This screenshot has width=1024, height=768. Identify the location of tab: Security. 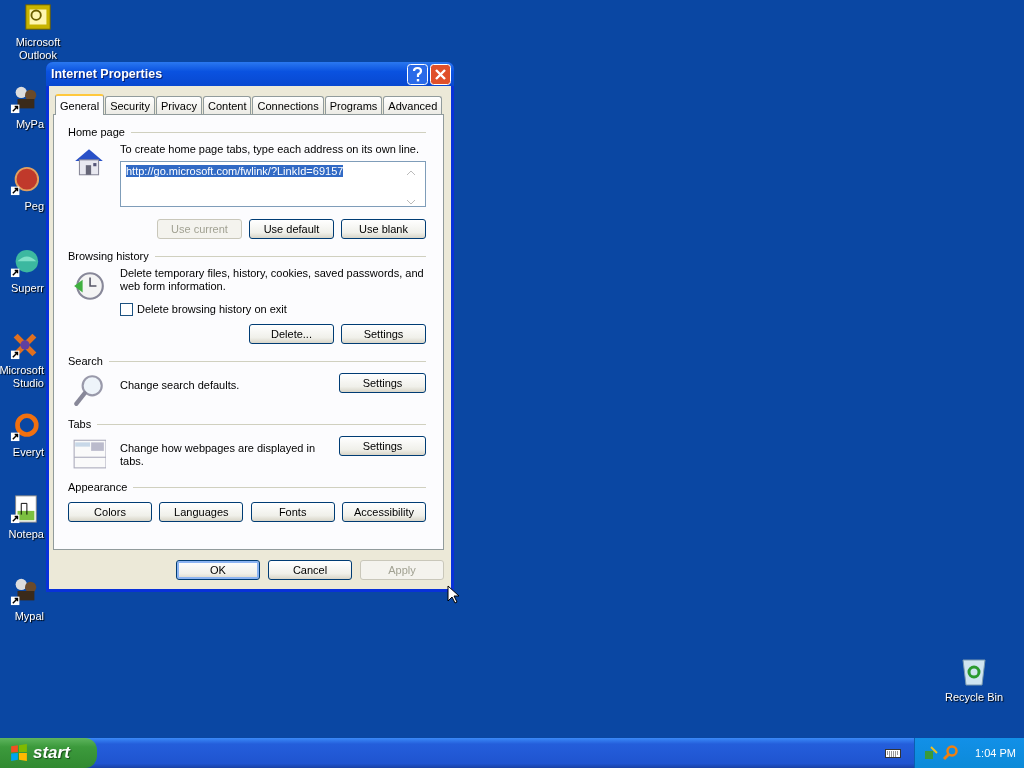
(130, 105).